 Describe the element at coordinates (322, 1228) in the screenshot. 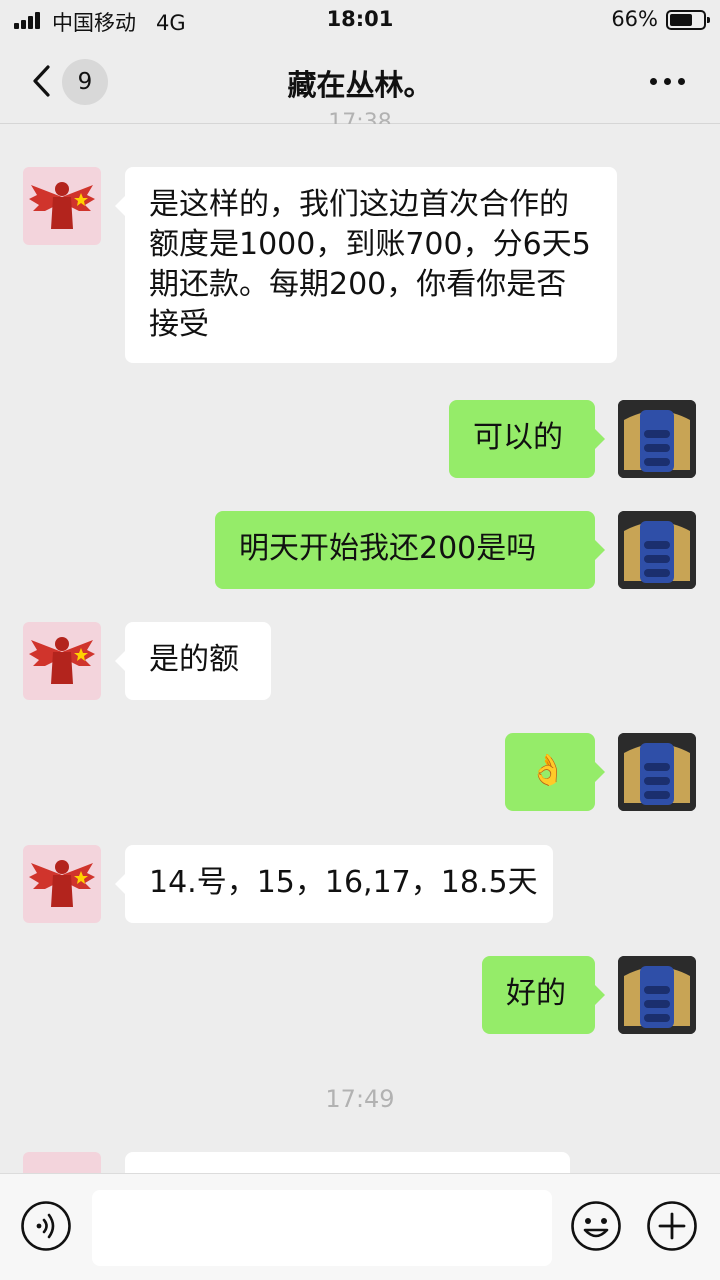

I see `message-input` at that location.